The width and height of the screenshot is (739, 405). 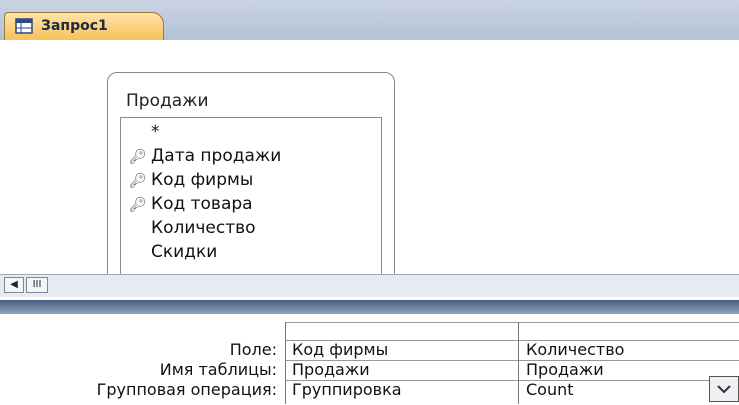 I want to click on field-item: Количество, so click(x=192, y=230).